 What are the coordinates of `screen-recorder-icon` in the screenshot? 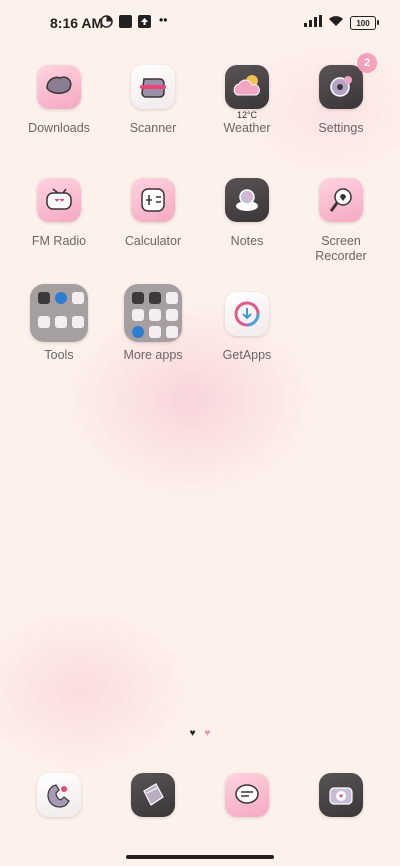 It's located at (341, 200).